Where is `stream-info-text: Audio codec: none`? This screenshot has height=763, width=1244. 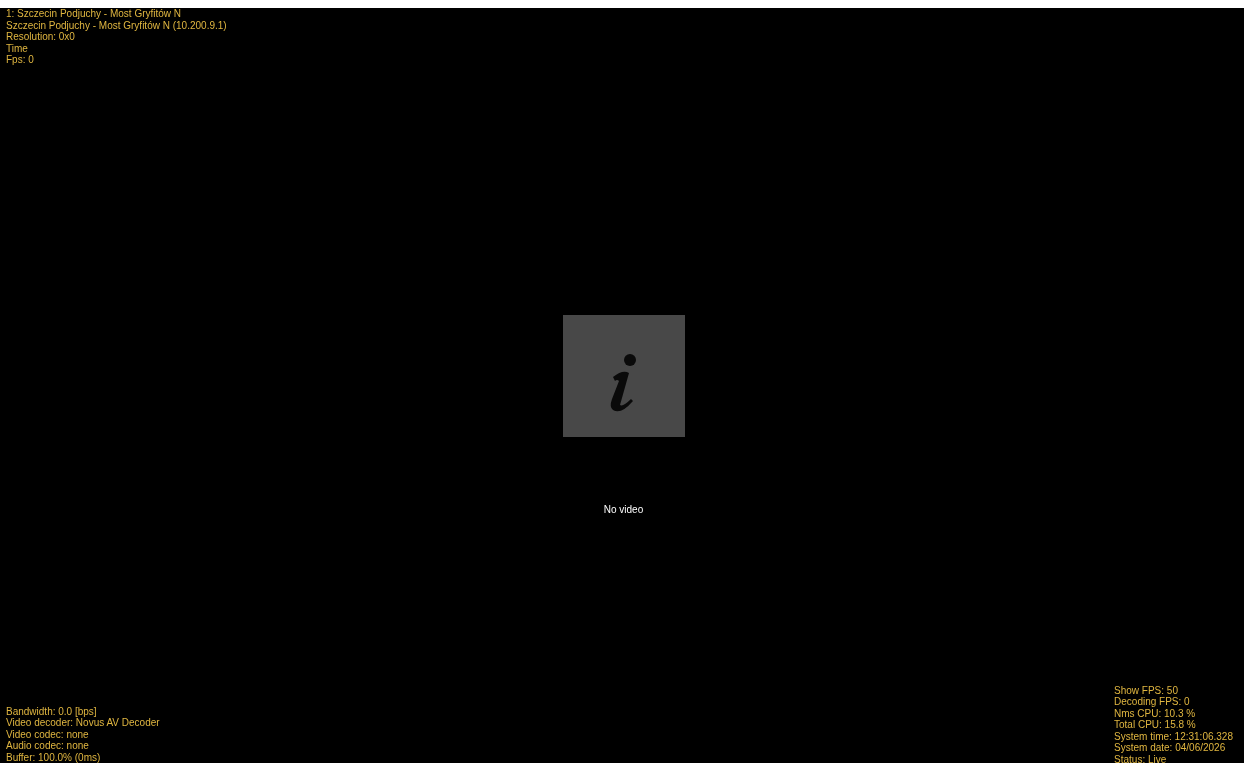
stream-info-text: Audio codec: none is located at coordinates (48, 746).